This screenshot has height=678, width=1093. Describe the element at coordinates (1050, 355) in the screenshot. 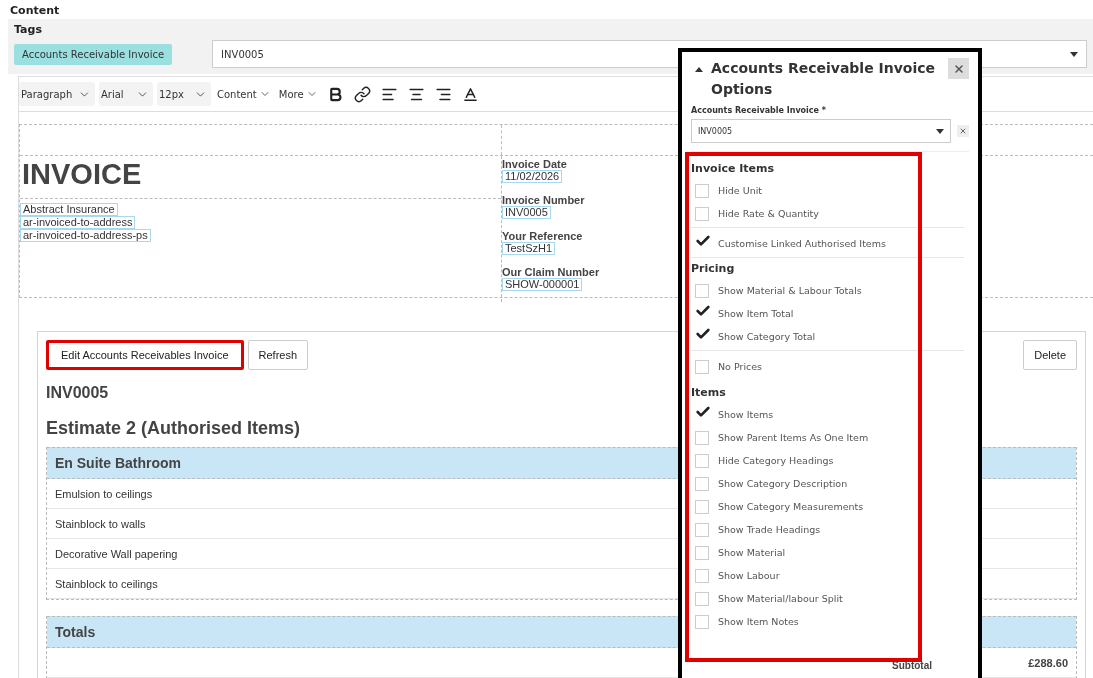

I see `delete-button: Delete` at that location.